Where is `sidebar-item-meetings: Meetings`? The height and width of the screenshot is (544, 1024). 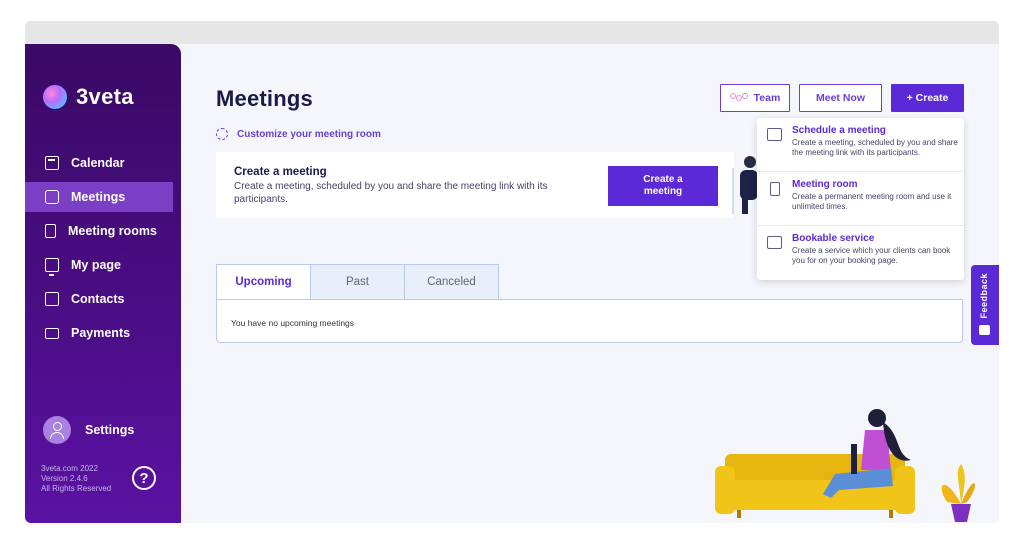
sidebar-item-meetings: Meetings is located at coordinates (99, 197).